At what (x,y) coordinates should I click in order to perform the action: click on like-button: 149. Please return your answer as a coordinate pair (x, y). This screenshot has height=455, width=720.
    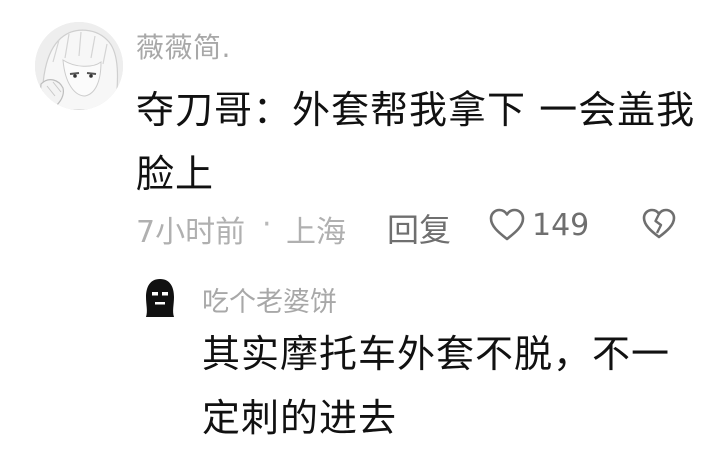
    Looking at the image, I should click on (538, 225).